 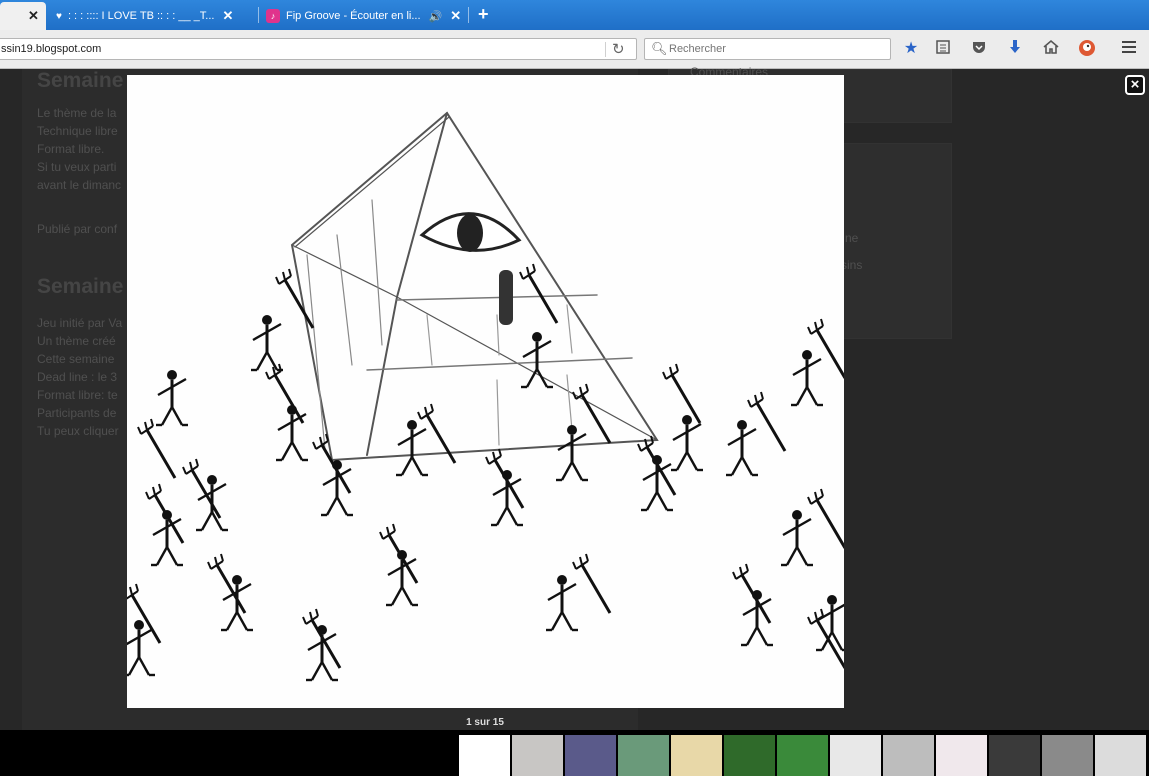 I want to click on post-line: Format libre: te, so click(x=77, y=395).